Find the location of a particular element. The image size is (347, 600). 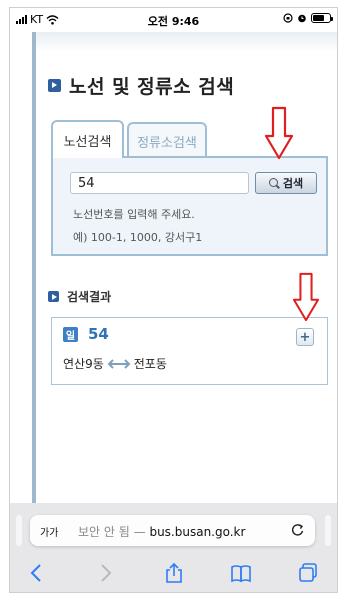

tab-route-search: 노선검색 is located at coordinates (87, 139).